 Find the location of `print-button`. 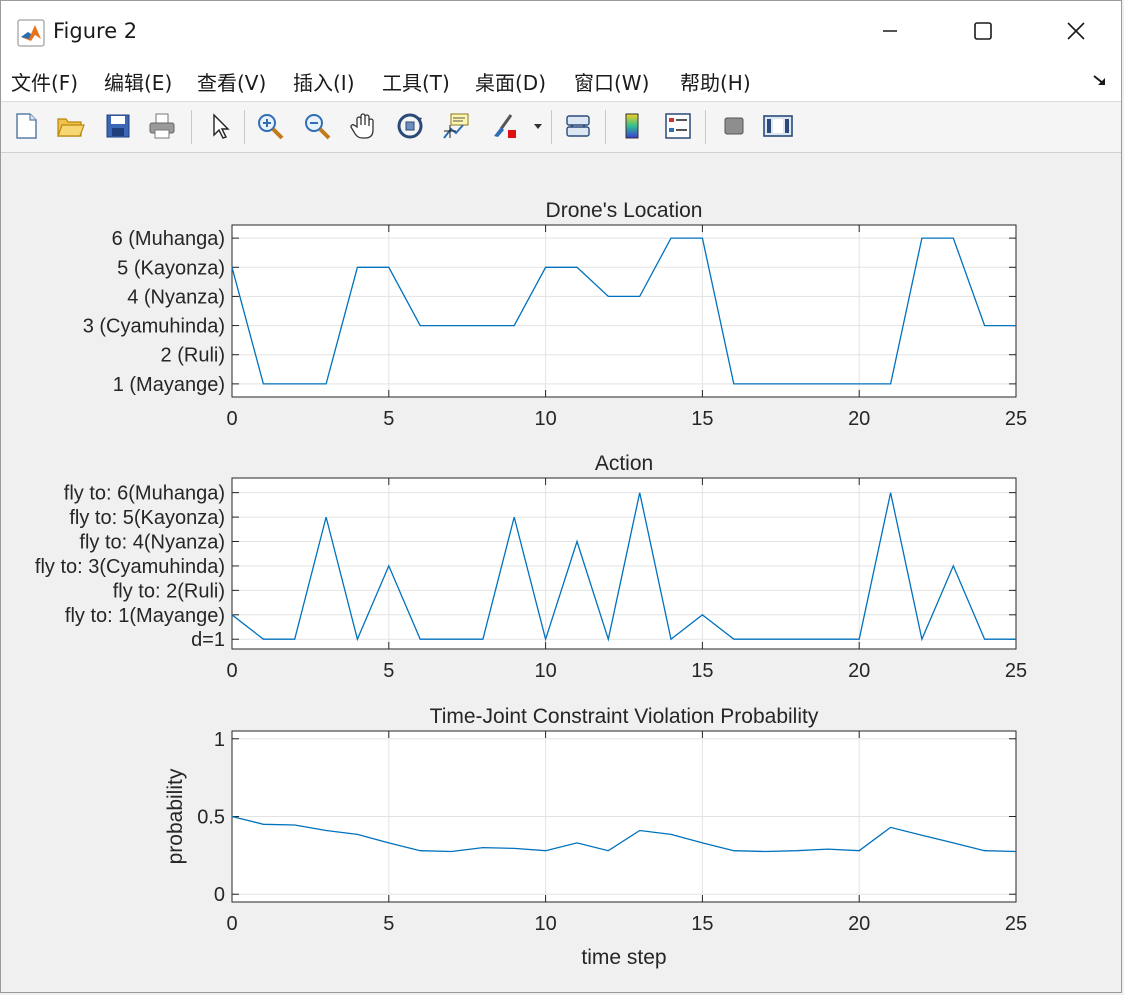

print-button is located at coordinates (162, 126).